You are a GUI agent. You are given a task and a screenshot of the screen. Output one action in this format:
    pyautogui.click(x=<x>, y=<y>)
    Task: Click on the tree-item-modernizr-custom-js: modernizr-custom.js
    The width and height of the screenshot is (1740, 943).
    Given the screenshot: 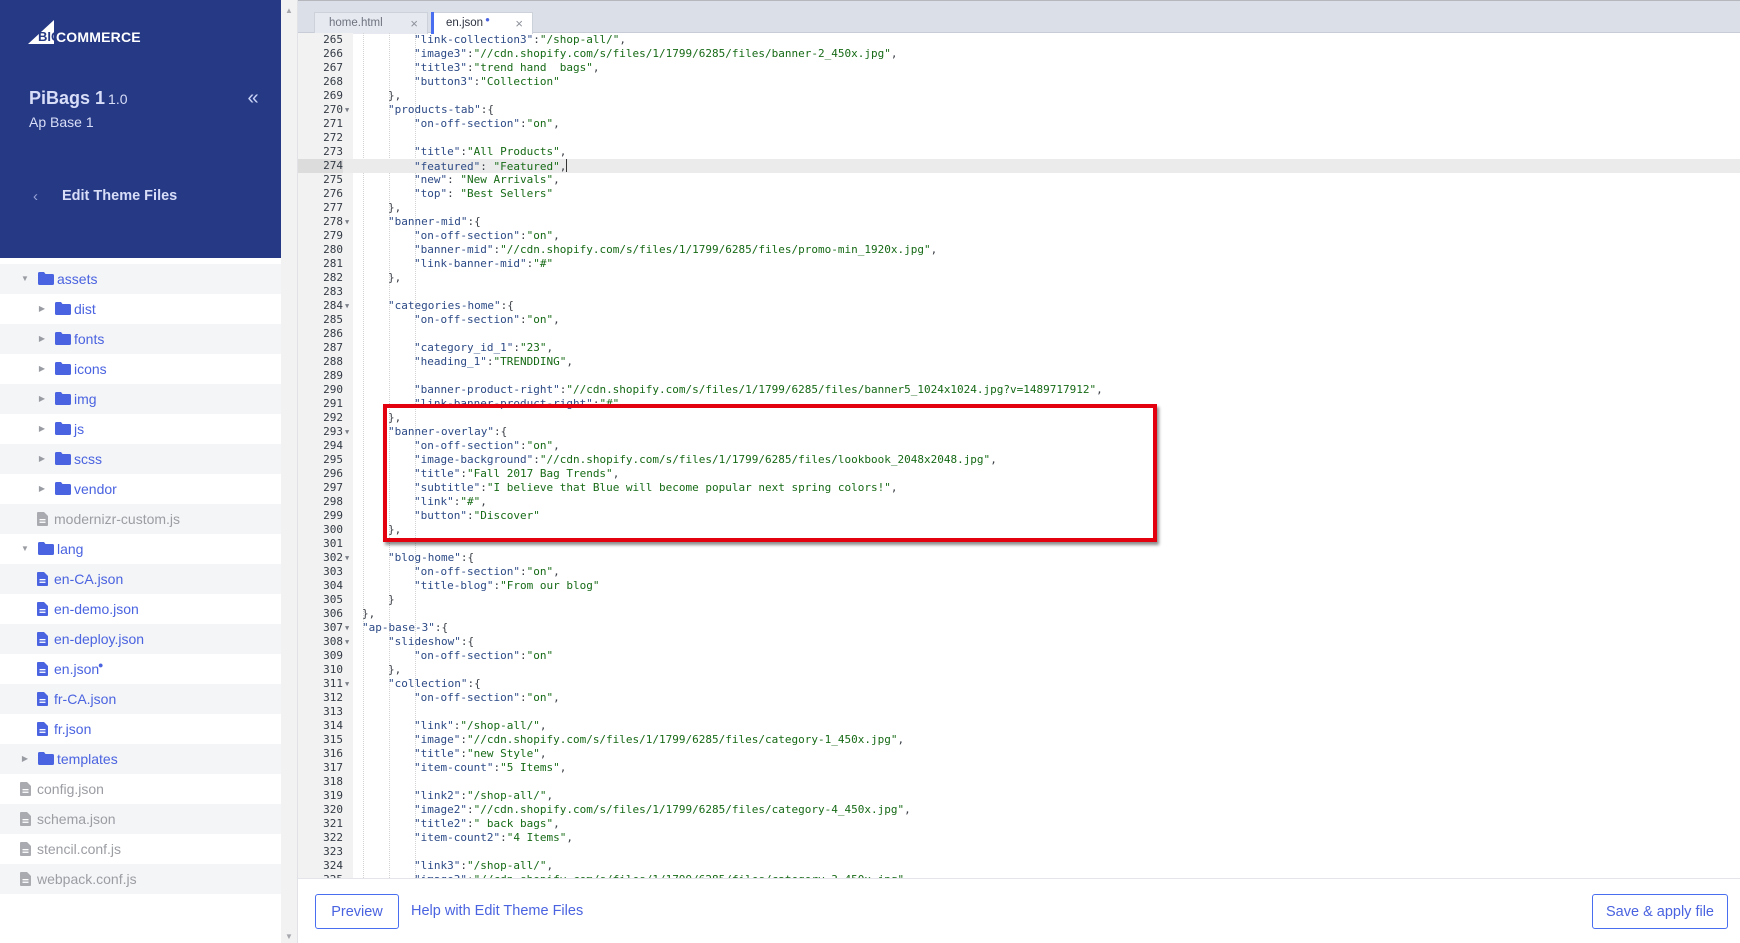 What is the action you would take?
    pyautogui.click(x=140, y=519)
    